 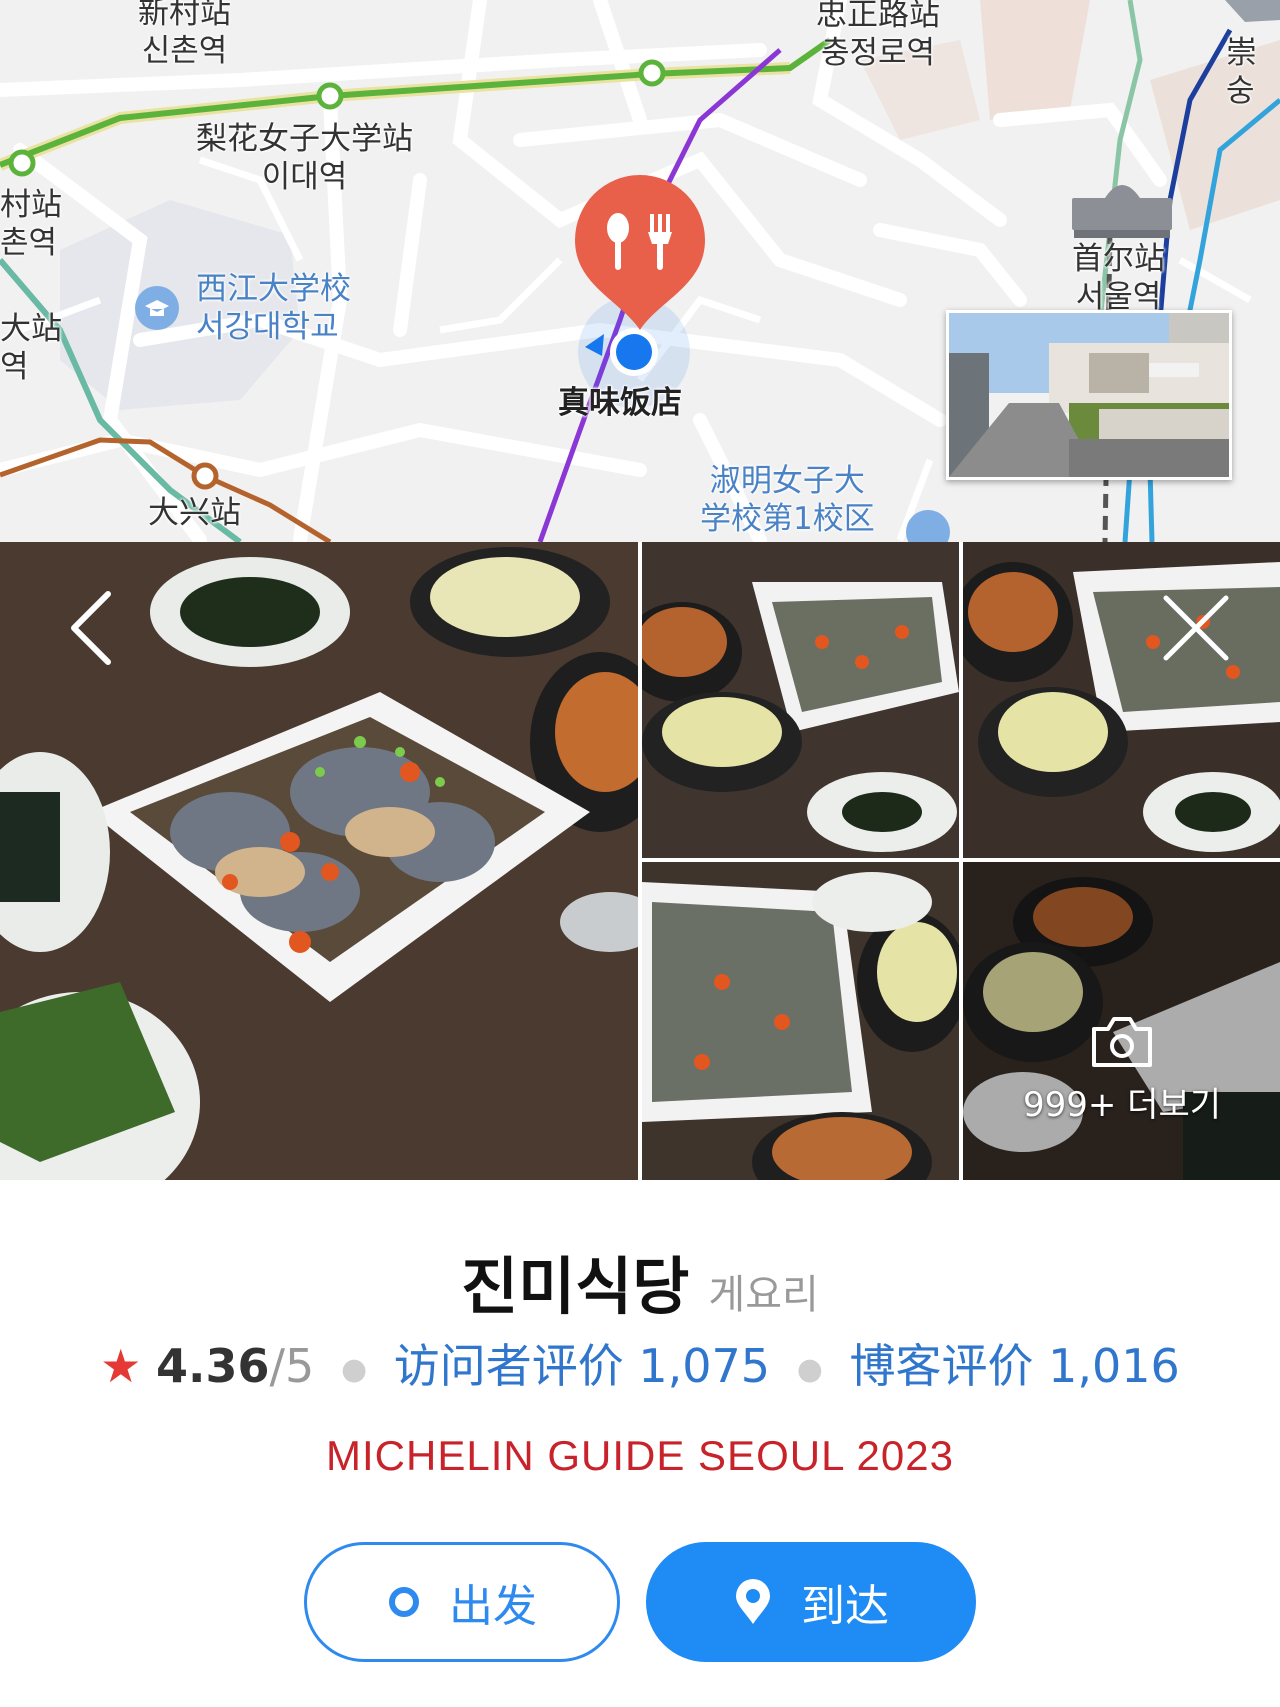 I want to click on restaurant-marker, so click(x=640, y=252).